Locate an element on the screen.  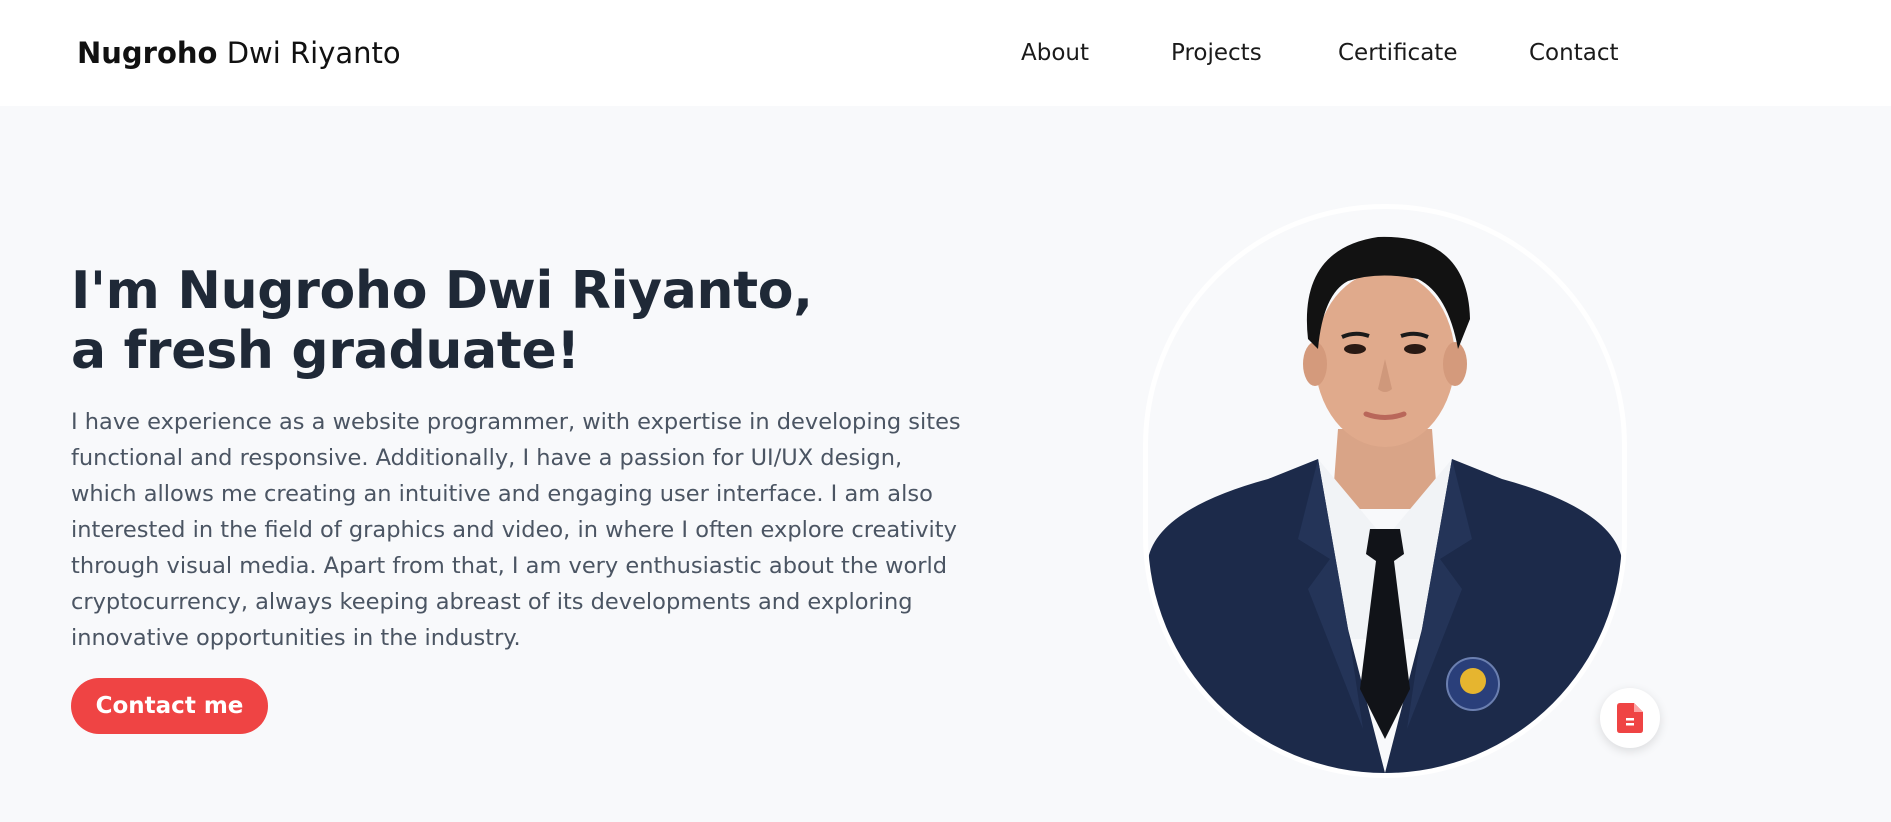
nav-link-about: About is located at coordinates (1055, 53).